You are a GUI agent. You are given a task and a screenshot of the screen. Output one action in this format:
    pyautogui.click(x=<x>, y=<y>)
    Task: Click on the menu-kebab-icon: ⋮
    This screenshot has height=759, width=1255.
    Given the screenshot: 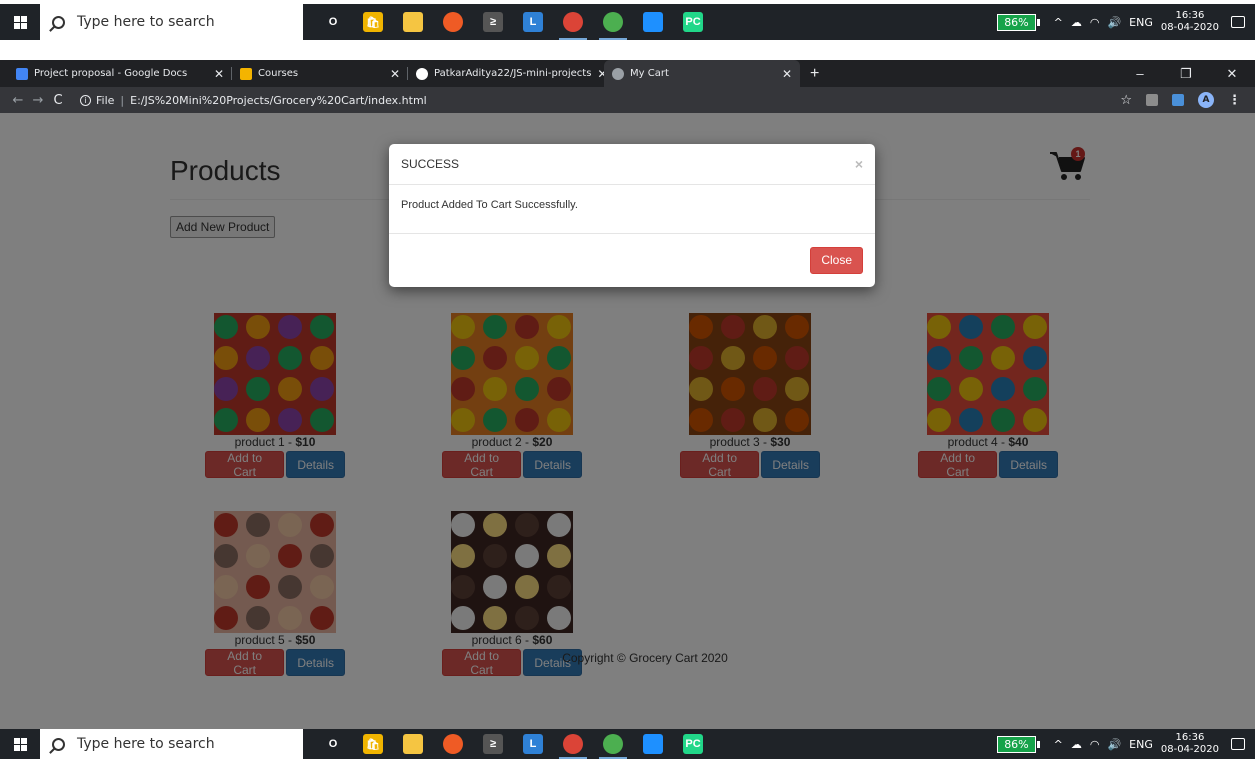 What is the action you would take?
    pyautogui.click(x=1234, y=100)
    